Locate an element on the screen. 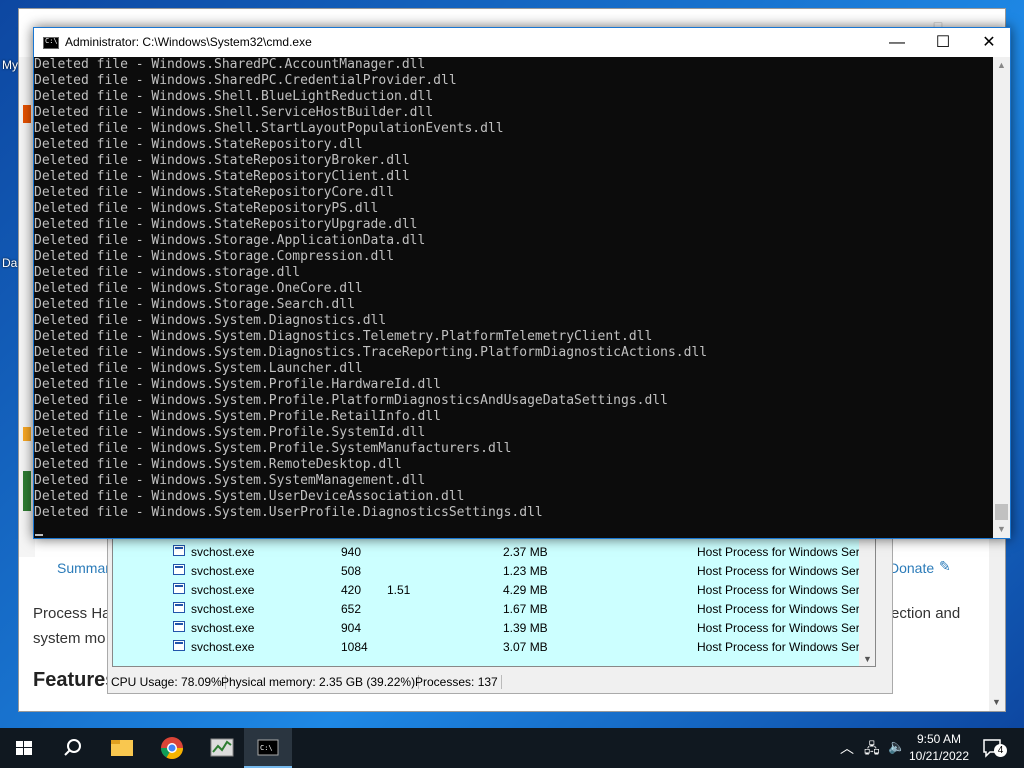  process-memory: 1.39 MB is located at coordinates (525, 628).